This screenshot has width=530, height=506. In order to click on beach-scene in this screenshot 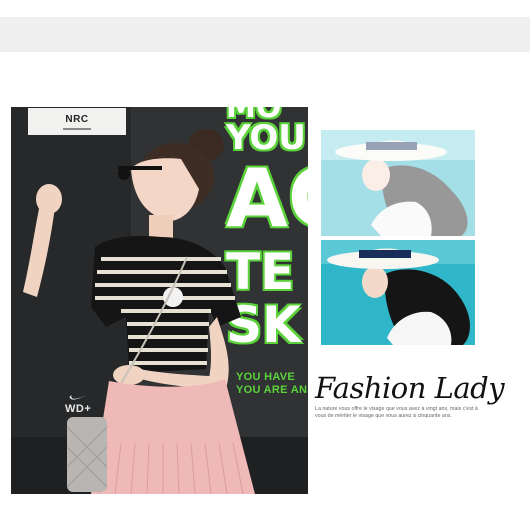, I will do `click(398, 292)`.